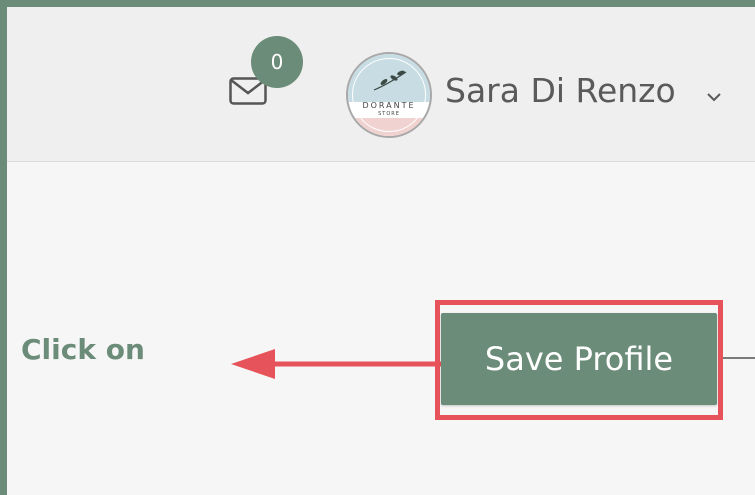  What do you see at coordinates (277, 62) in the screenshot?
I see `notification-badge: 0` at bounding box center [277, 62].